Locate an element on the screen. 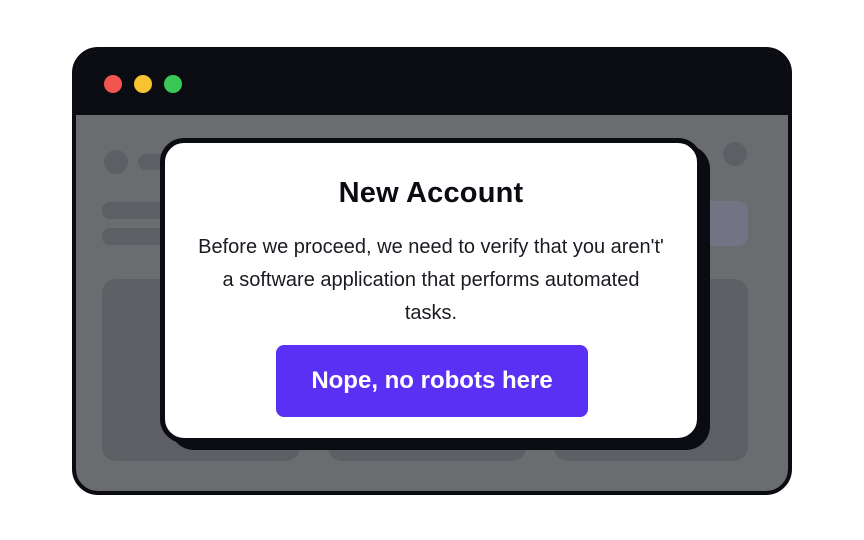 The width and height of the screenshot is (864, 540). bg-profile-placeholder is located at coordinates (735, 154).